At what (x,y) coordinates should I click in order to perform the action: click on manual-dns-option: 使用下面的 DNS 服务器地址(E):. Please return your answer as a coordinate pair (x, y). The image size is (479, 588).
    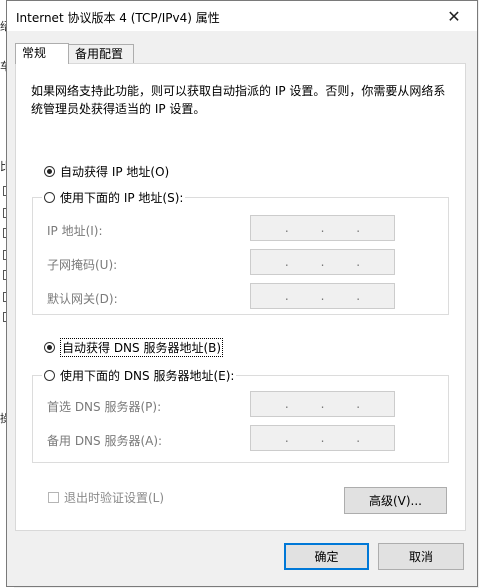
    Looking at the image, I should click on (139, 375).